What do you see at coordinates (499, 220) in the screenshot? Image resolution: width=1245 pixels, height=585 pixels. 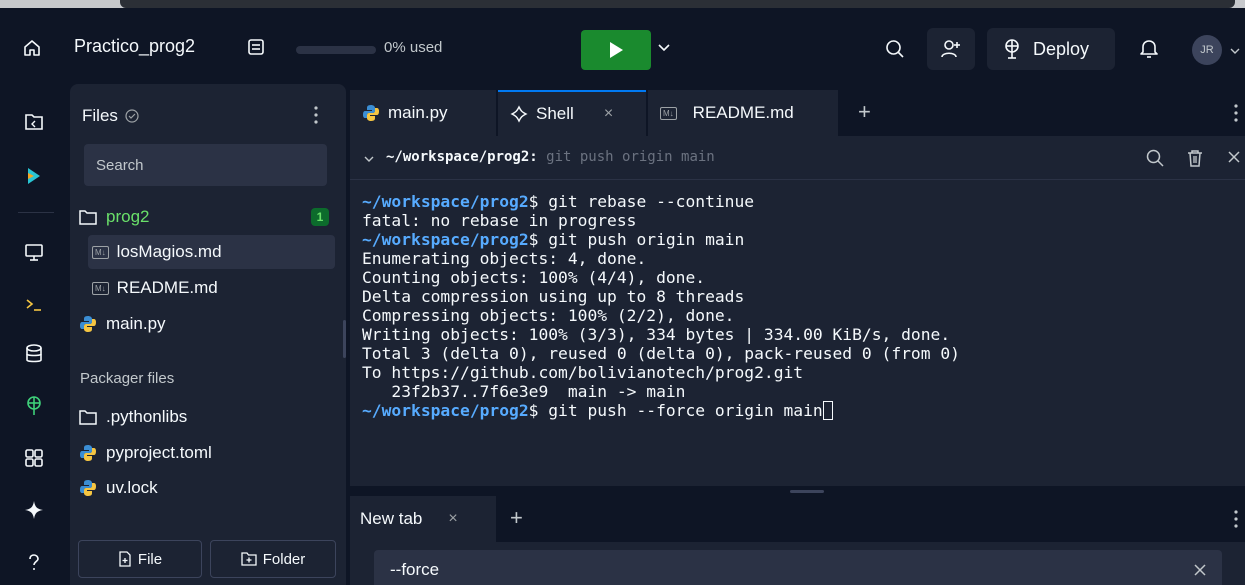 I see `terminal-text: fatal: no rebase in progress` at bounding box center [499, 220].